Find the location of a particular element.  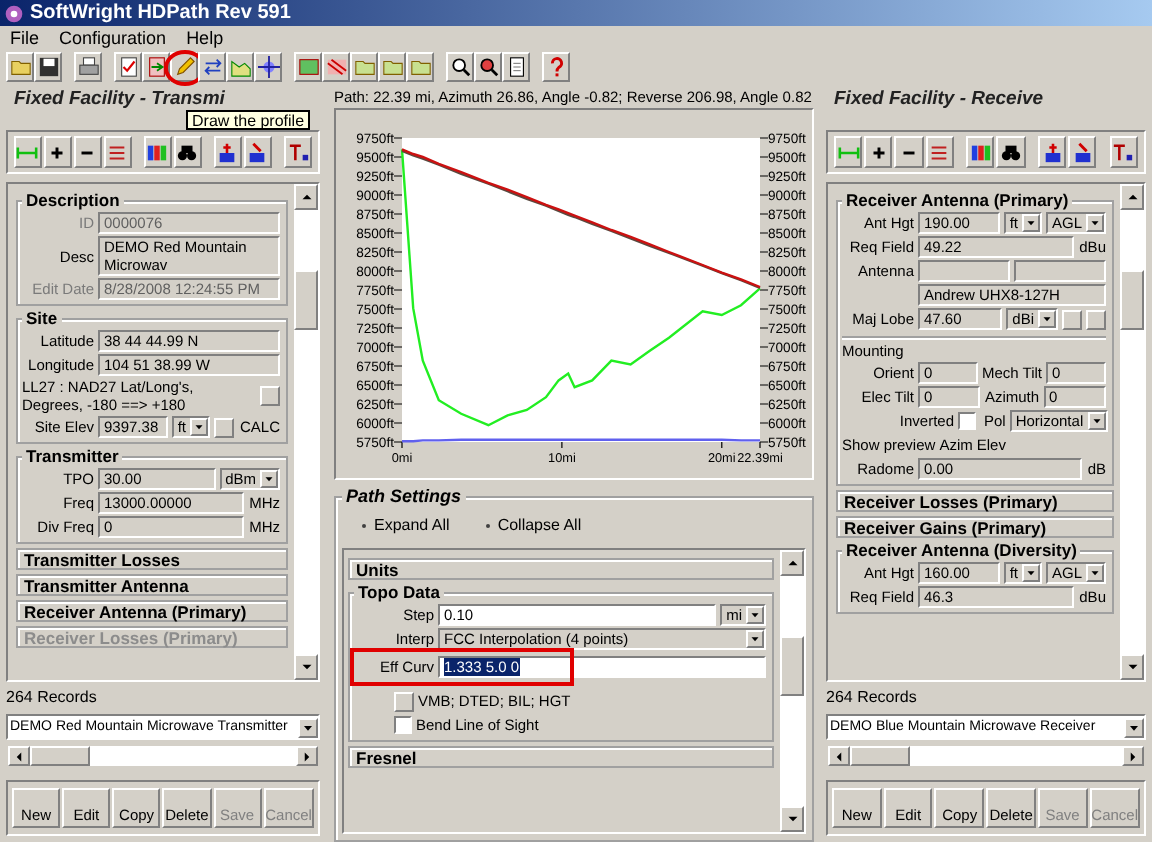

section-header: Transmitter Antenna is located at coordinates (152, 585).